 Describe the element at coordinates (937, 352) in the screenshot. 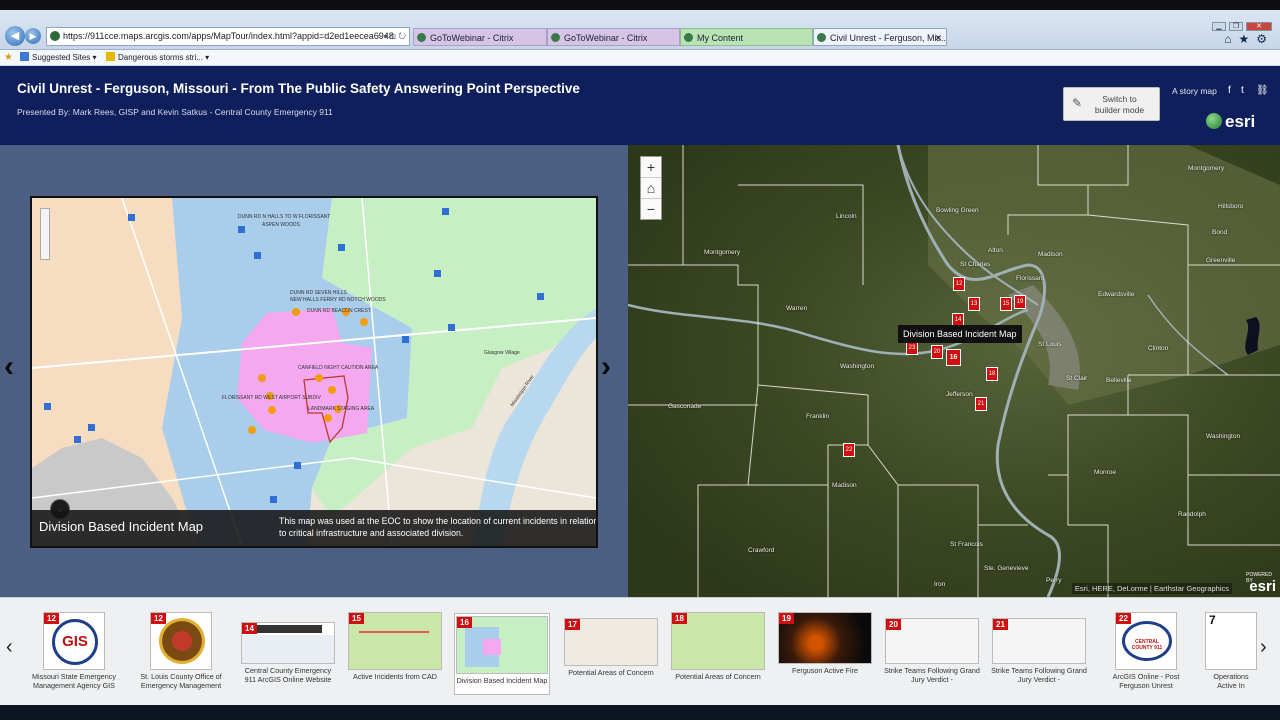

I see `tour-marker-20: 20` at that location.